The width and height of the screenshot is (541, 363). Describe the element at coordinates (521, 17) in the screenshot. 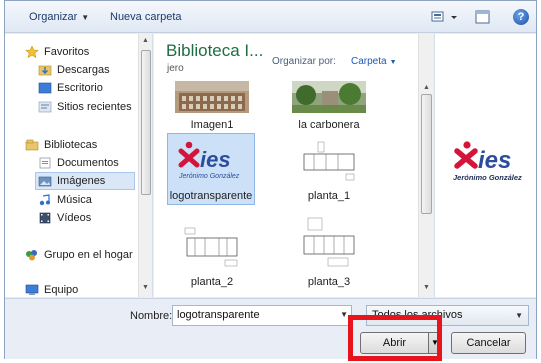

I see `help-icon: ?` at that location.